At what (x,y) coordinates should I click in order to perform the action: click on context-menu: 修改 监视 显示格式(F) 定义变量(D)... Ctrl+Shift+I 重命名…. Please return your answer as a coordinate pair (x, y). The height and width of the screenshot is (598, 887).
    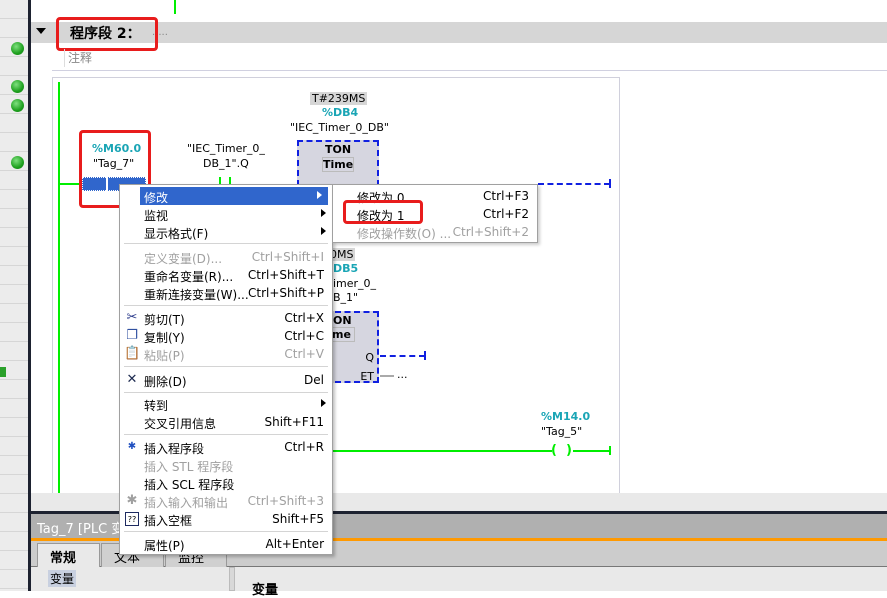
    Looking at the image, I should click on (226, 369).